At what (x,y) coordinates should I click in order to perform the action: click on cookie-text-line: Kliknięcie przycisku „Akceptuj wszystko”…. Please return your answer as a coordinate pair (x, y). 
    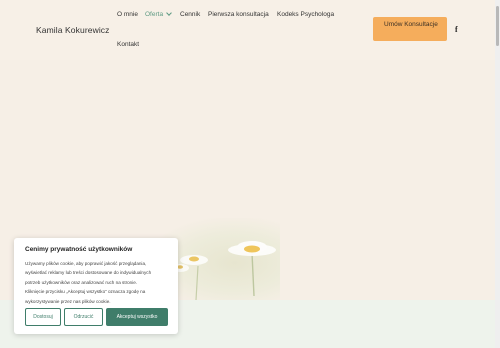
    Looking at the image, I should click on (85, 292).